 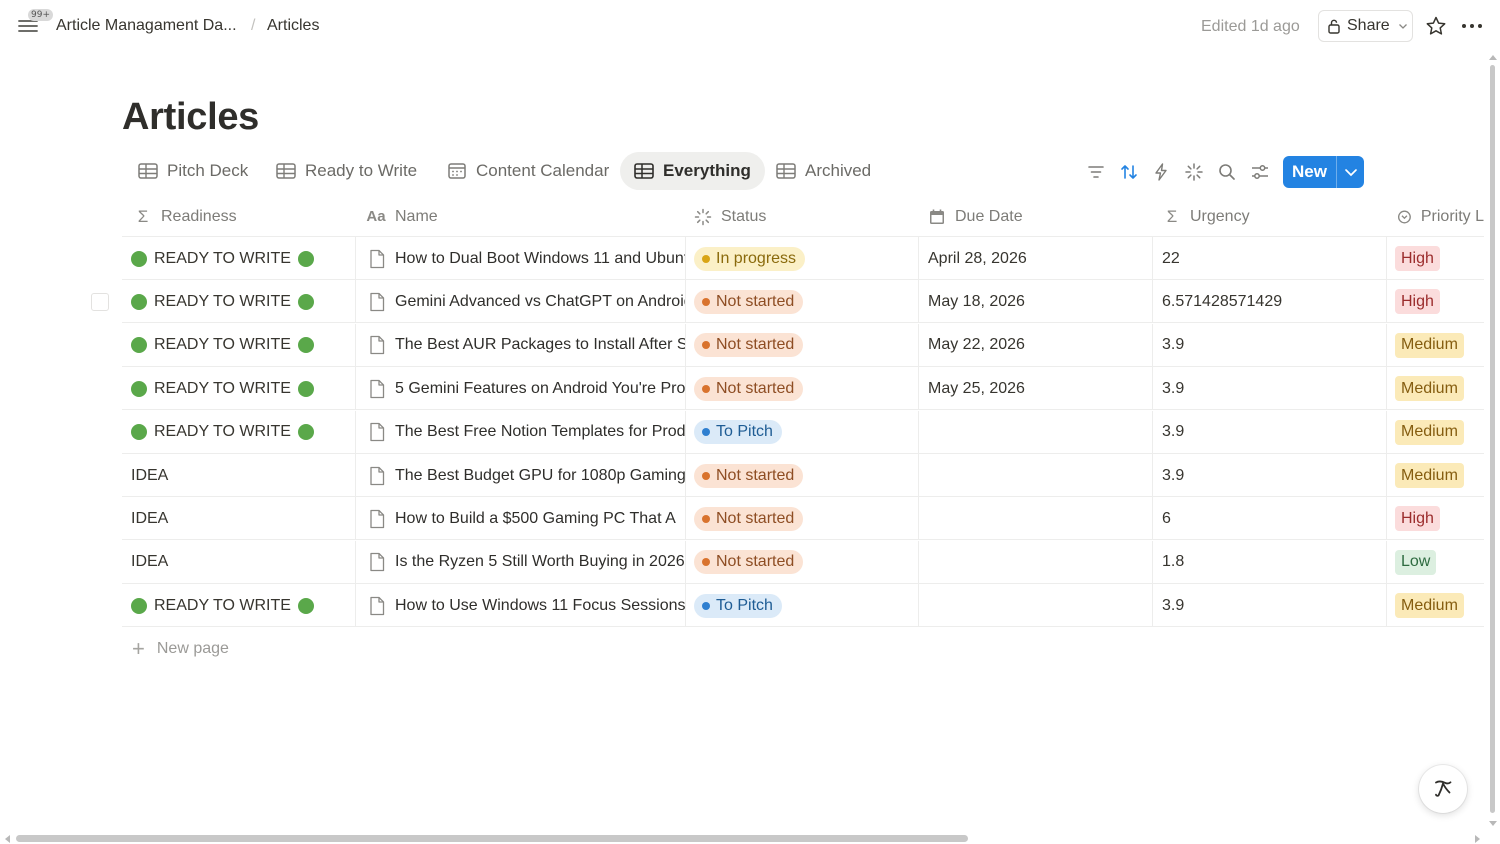 I want to click on automations-button, so click(x=1161, y=172).